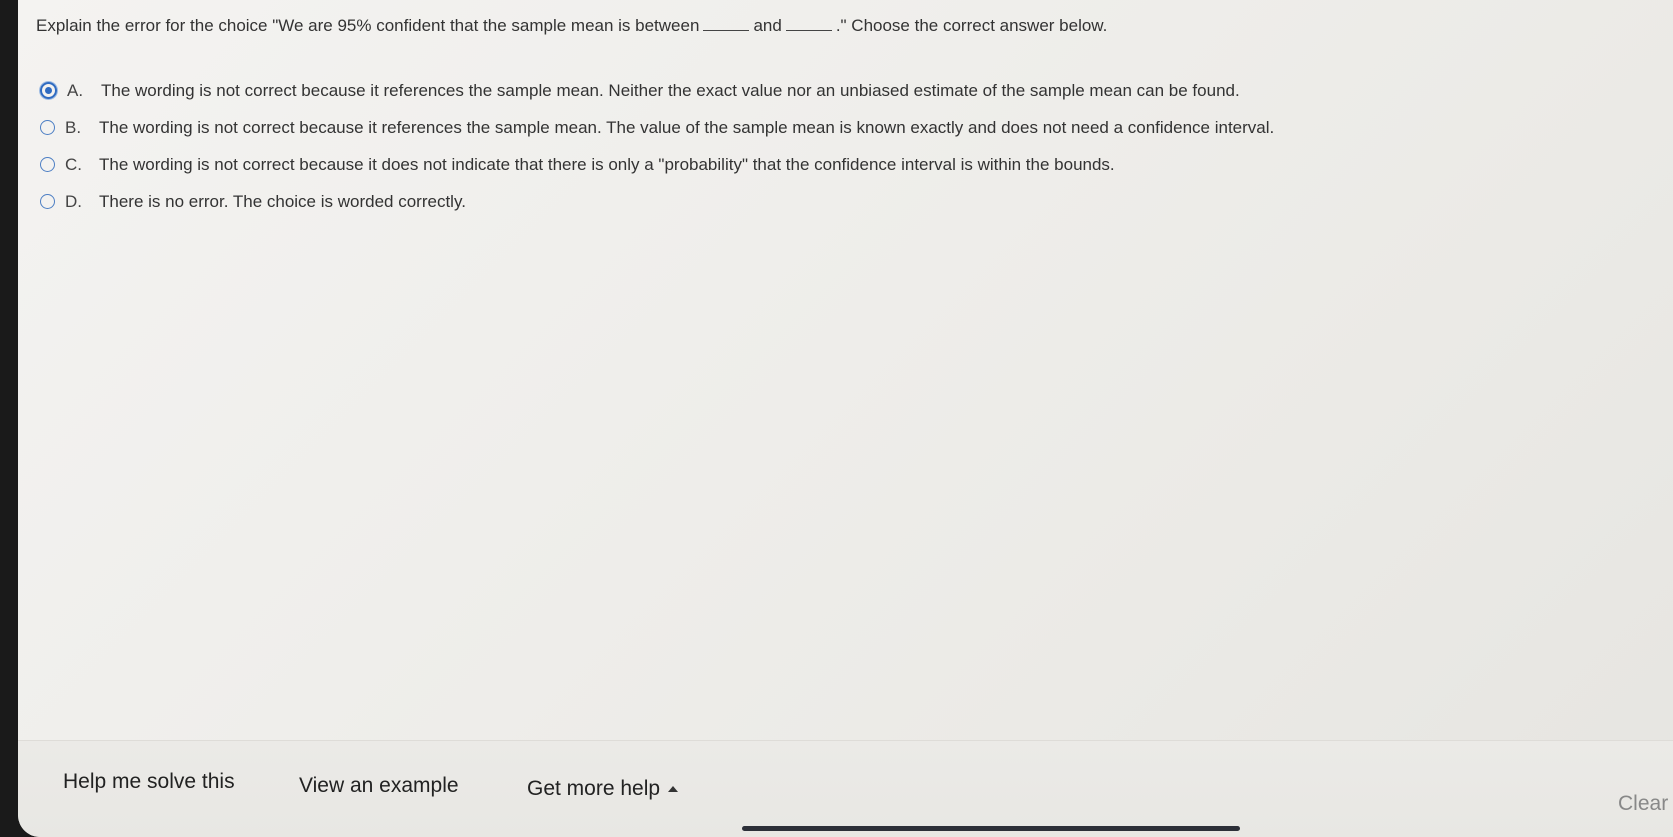  I want to click on radio-selected-icon, so click(48, 90).